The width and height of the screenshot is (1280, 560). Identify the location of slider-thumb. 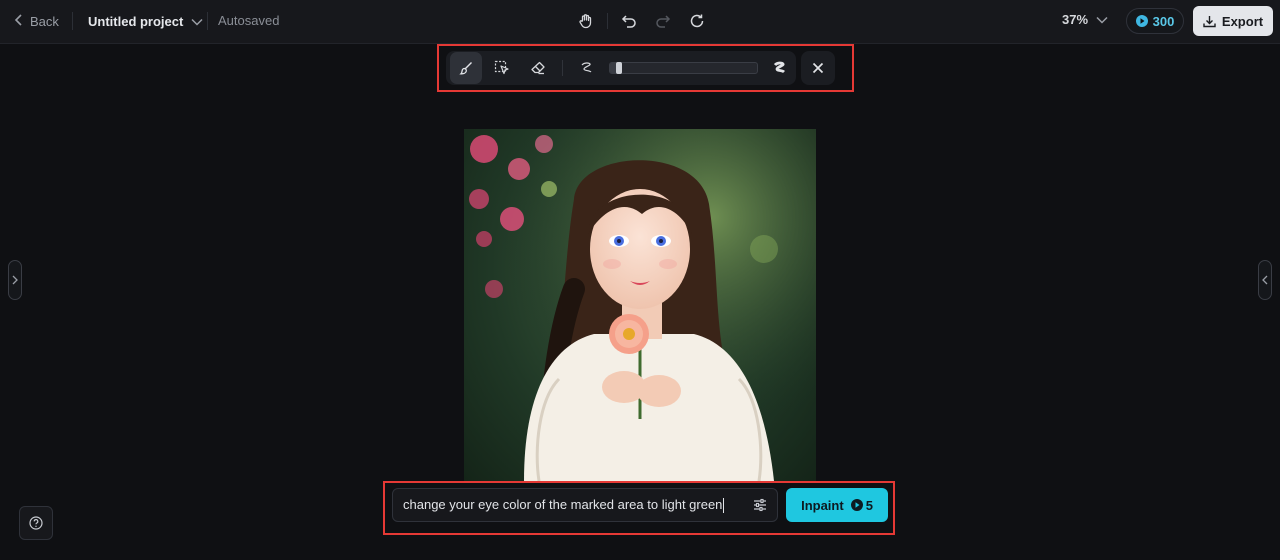
(618, 68).